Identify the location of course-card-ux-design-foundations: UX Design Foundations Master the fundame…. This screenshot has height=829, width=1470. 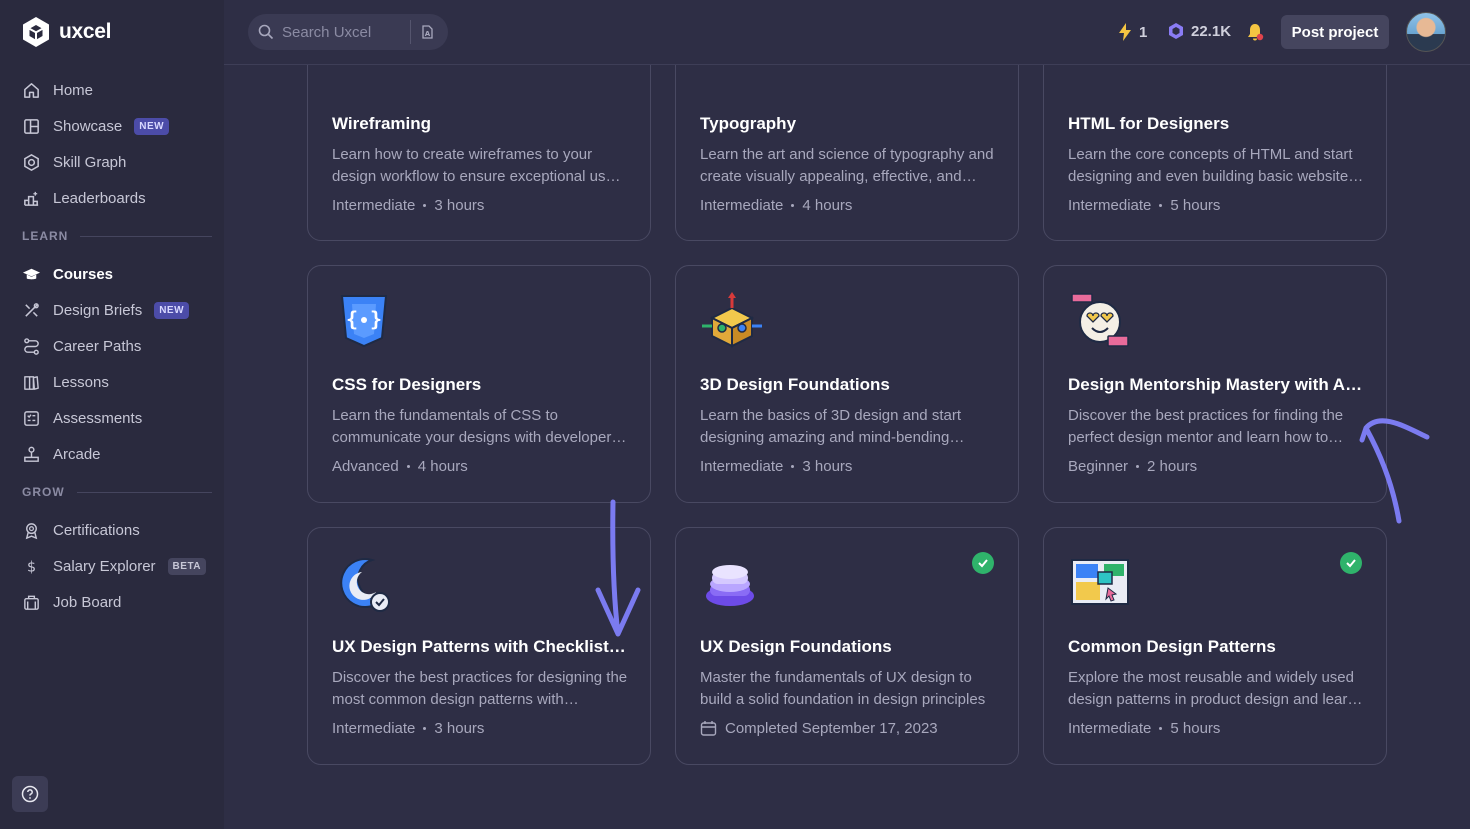
(847, 646).